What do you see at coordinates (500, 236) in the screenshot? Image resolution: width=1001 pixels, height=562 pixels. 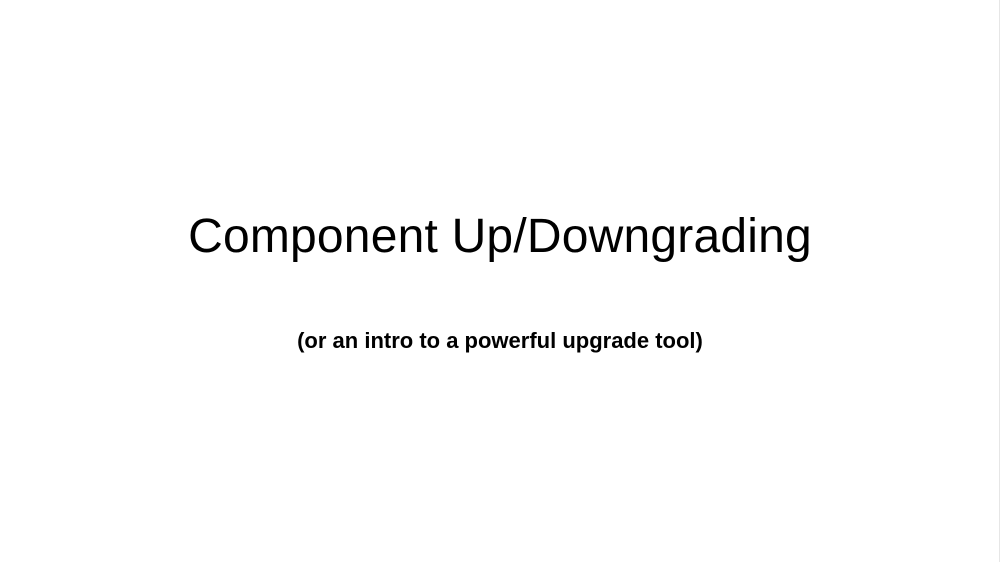 I see `slide-title: Component Up/Downgrading` at bounding box center [500, 236].